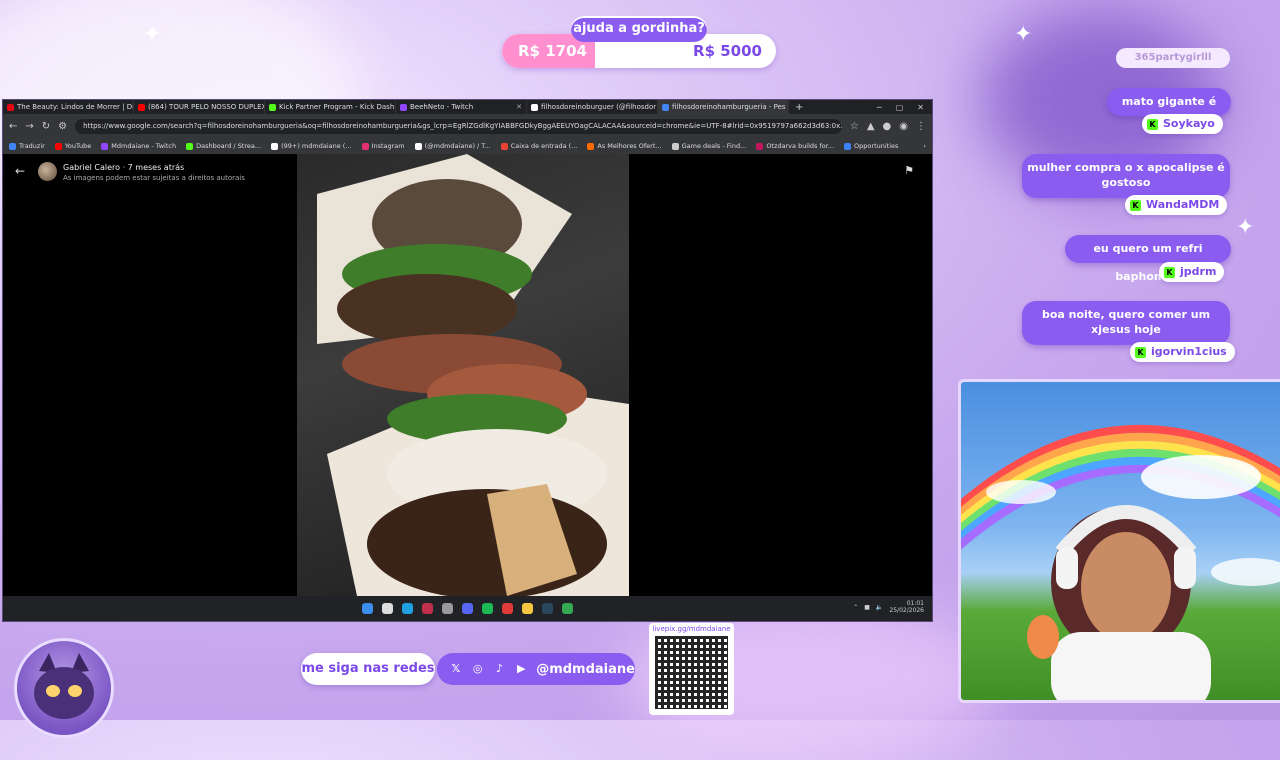 This screenshot has width=1280, height=760. I want to click on site-info-icon: ⚙, so click(62, 126).